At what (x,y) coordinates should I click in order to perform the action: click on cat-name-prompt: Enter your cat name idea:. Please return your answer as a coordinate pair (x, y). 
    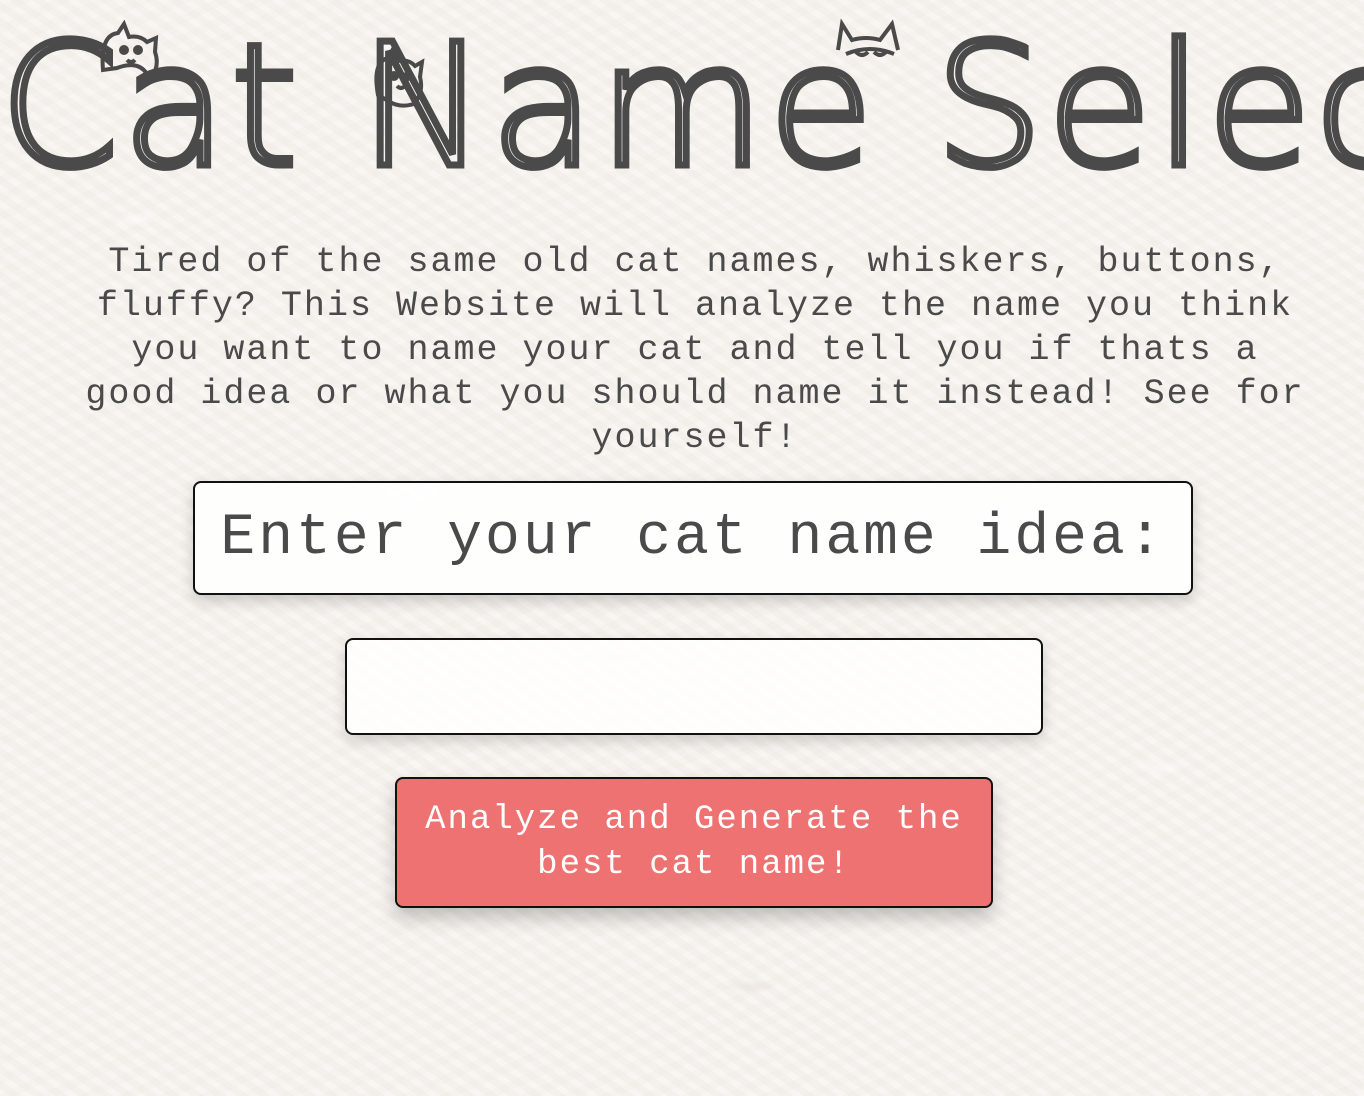
    Looking at the image, I should click on (693, 538).